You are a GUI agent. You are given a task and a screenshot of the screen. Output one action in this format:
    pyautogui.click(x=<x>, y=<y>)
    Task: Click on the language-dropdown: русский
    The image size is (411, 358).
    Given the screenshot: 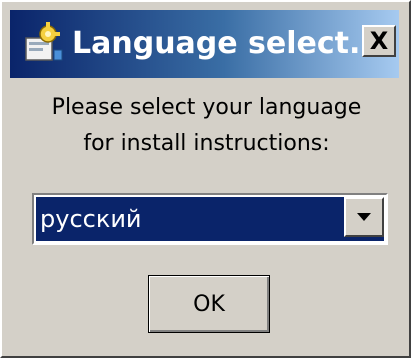 What is the action you would take?
    pyautogui.click(x=210, y=219)
    